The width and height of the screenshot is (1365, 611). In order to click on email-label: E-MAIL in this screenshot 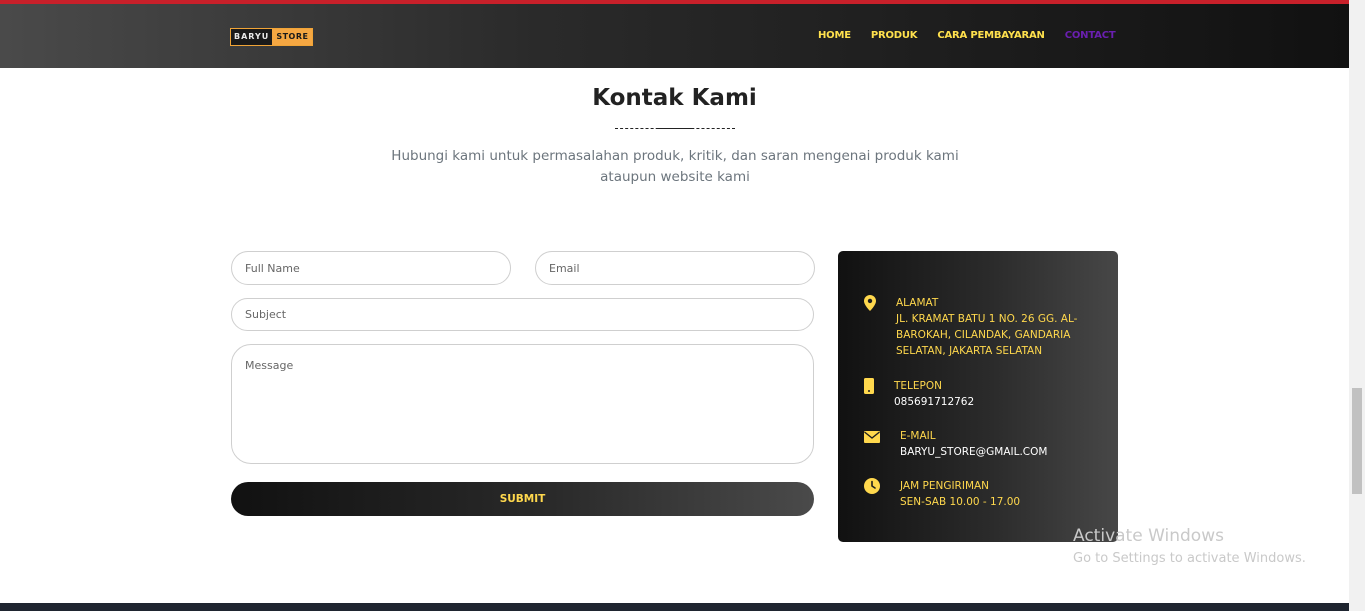, I will do `click(918, 436)`.